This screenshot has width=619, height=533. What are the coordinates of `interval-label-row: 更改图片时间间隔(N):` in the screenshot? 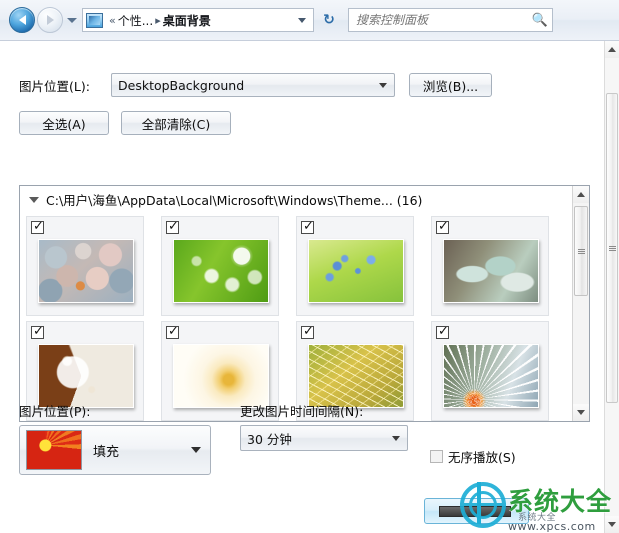 It's located at (301, 410).